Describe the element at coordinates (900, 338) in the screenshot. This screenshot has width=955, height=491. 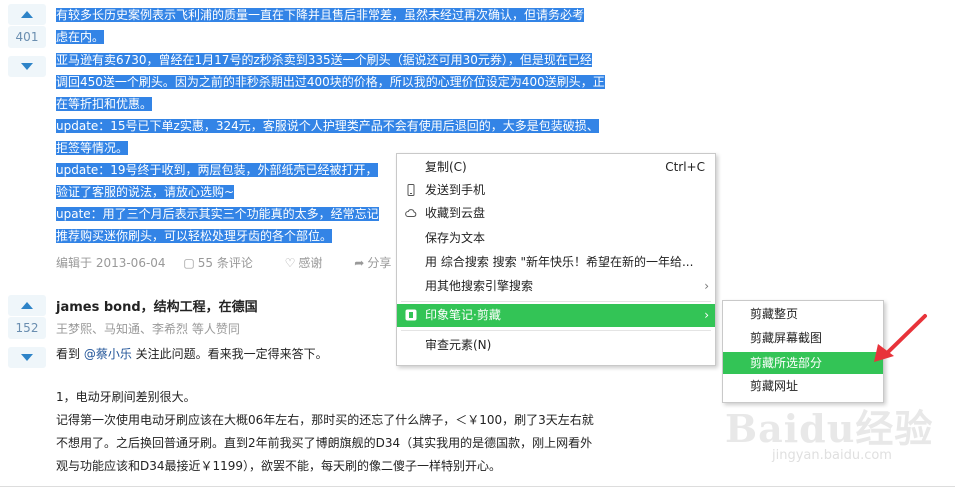
I see `red-arrow-annotation` at that location.